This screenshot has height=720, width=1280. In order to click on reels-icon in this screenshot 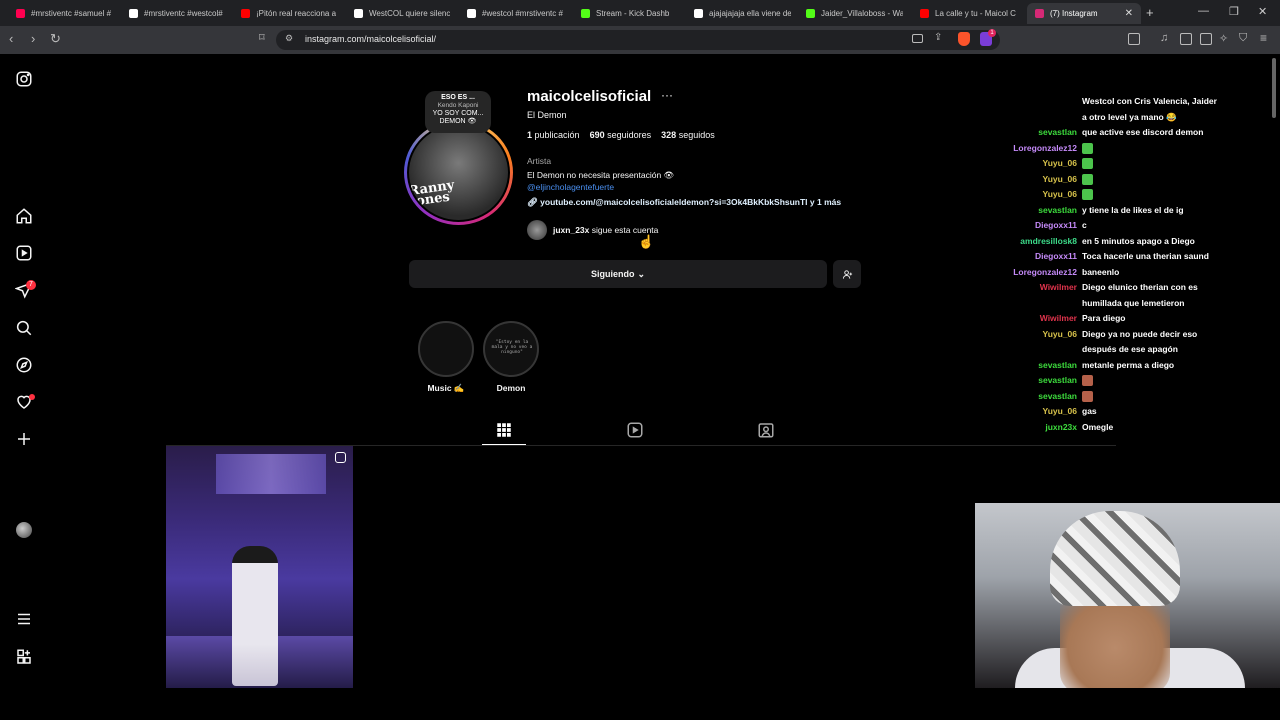, I will do `click(24, 253)`.